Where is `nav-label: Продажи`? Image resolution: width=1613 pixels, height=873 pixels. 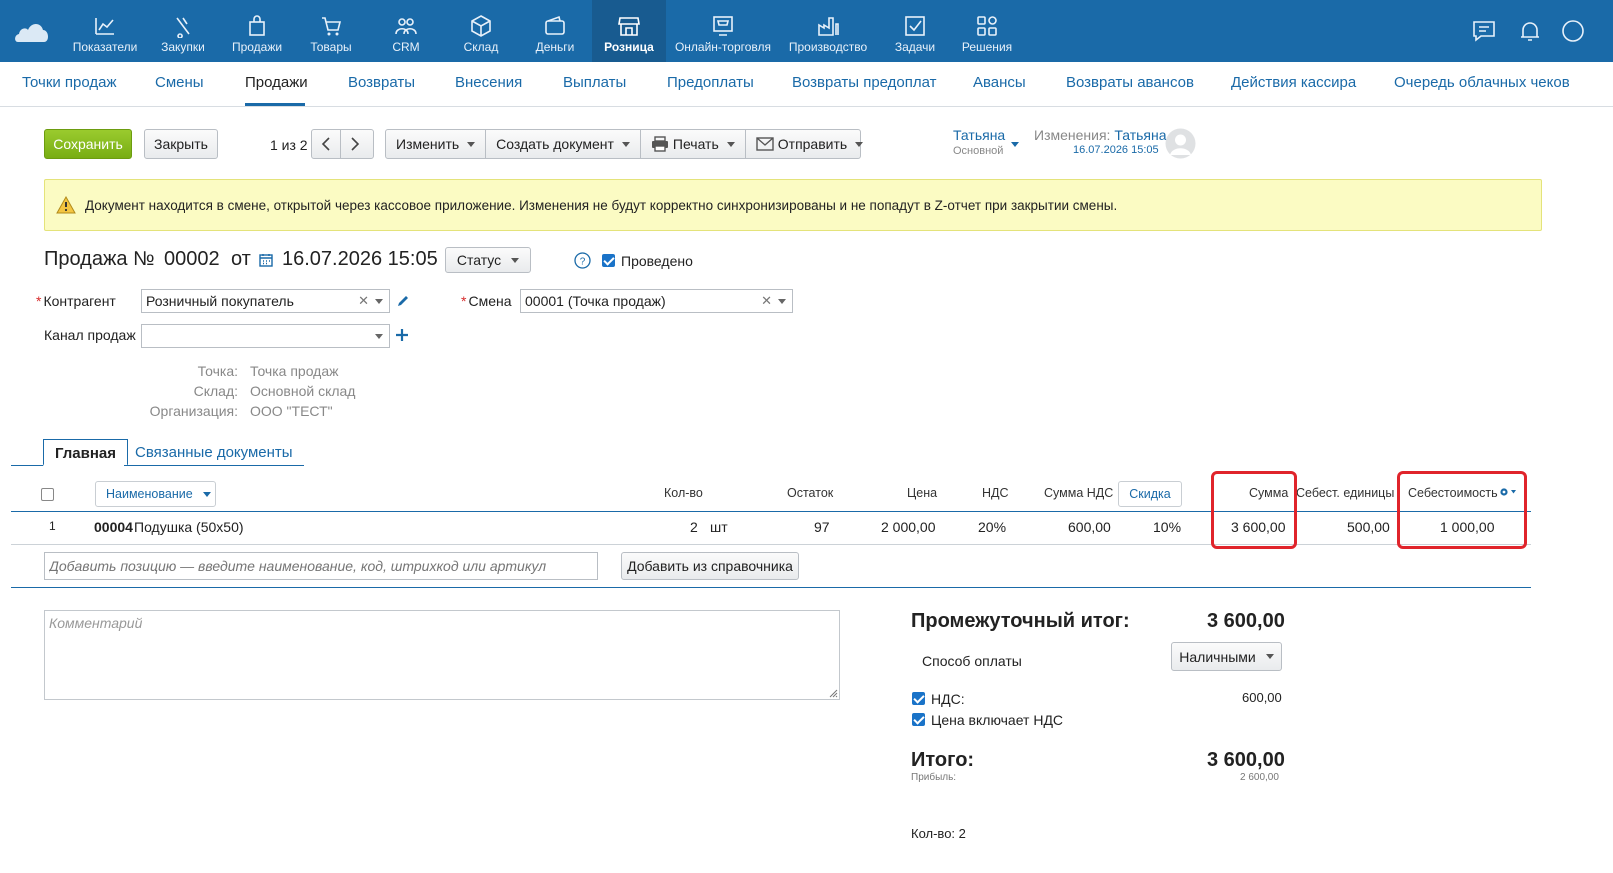 nav-label: Продажи is located at coordinates (257, 47).